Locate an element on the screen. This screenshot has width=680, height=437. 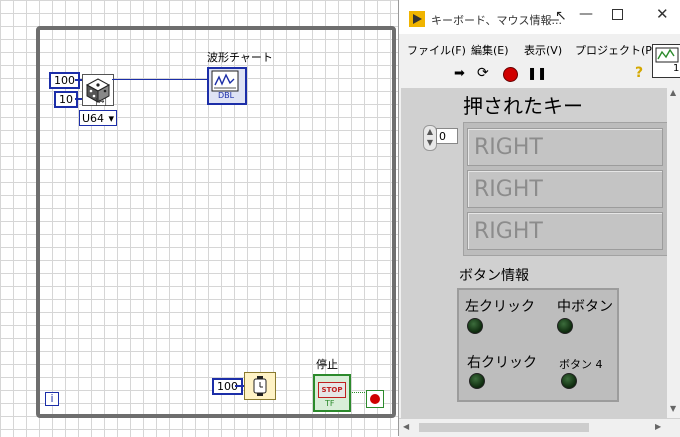
type-selector-label: U64 is located at coordinates (93, 118).